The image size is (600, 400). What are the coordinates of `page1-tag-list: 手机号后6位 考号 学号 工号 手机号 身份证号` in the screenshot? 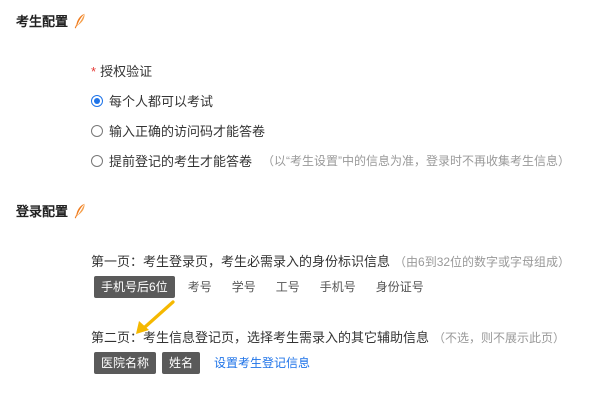 It's located at (264, 287).